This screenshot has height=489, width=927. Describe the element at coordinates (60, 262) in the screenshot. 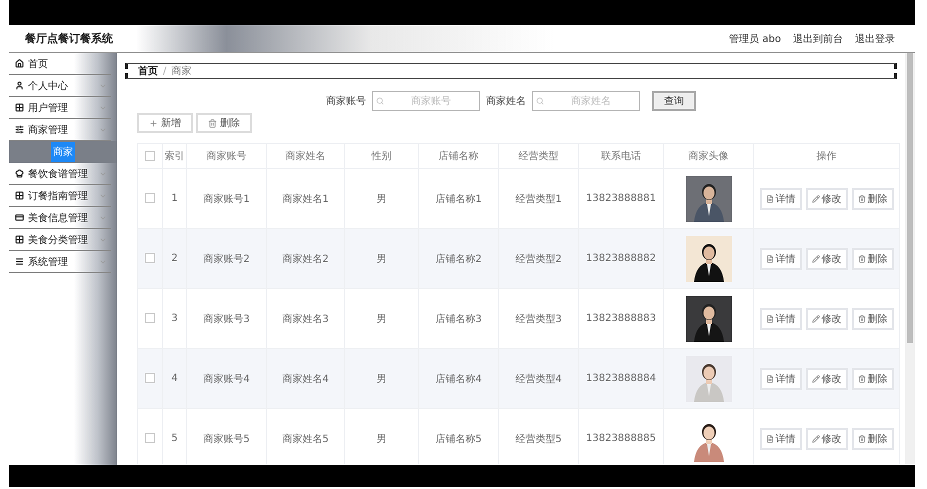

I see `sidebar-item: 系统管理` at that location.